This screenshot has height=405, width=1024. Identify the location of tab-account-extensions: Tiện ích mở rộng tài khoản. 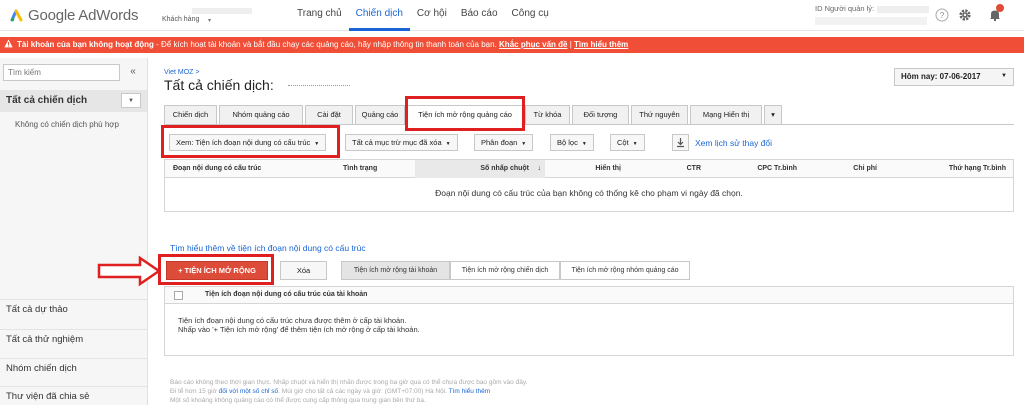
(395, 270).